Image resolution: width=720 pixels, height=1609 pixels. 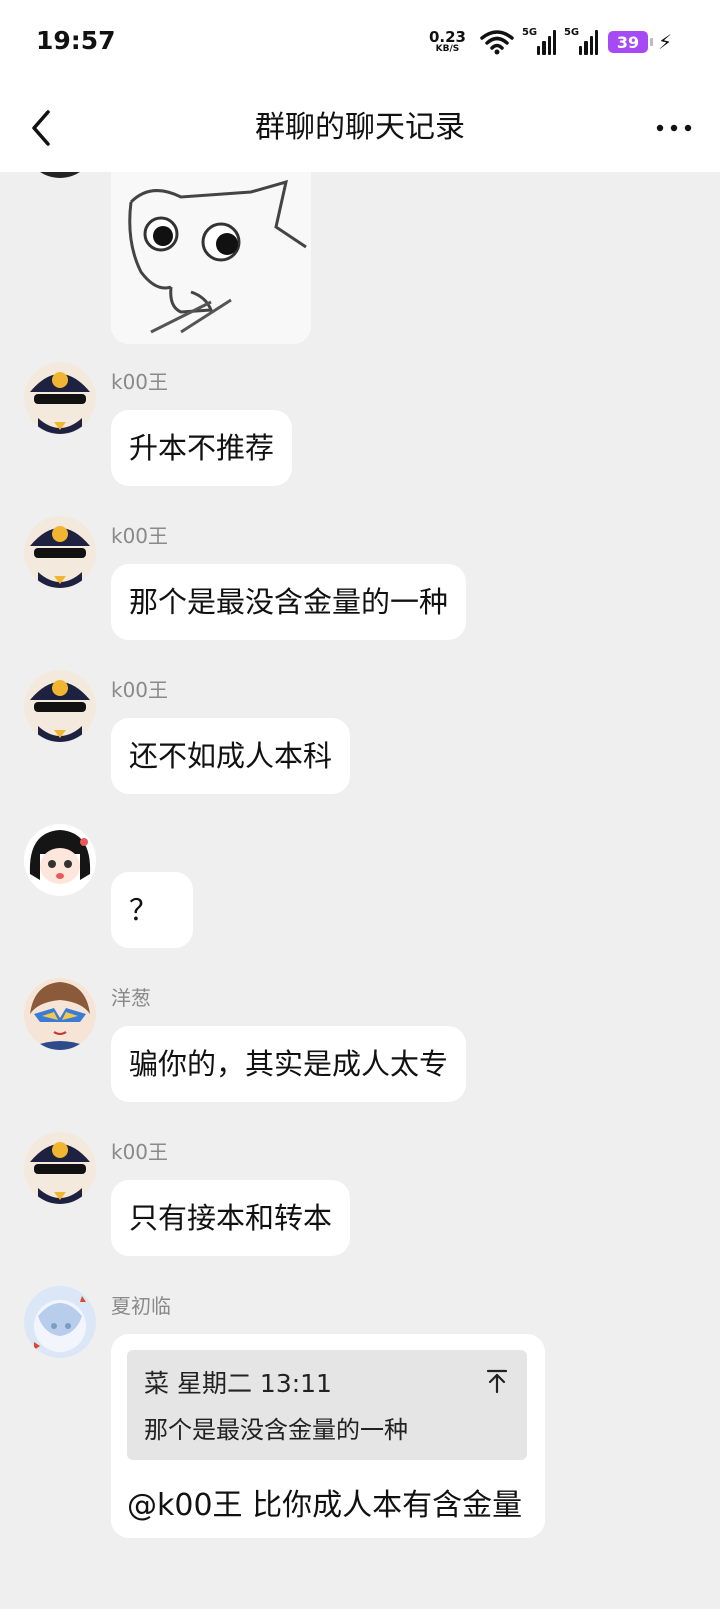 I want to click on cell-signal-2-icon: 5G, so click(x=580, y=41).